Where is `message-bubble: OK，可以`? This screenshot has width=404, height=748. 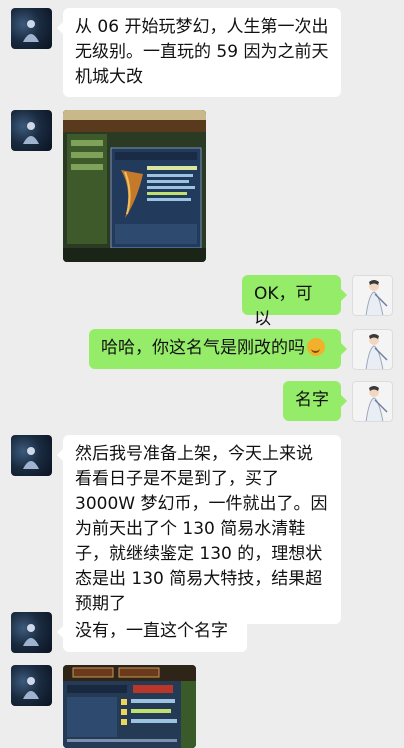 message-bubble: OK，可以 is located at coordinates (294, 302).